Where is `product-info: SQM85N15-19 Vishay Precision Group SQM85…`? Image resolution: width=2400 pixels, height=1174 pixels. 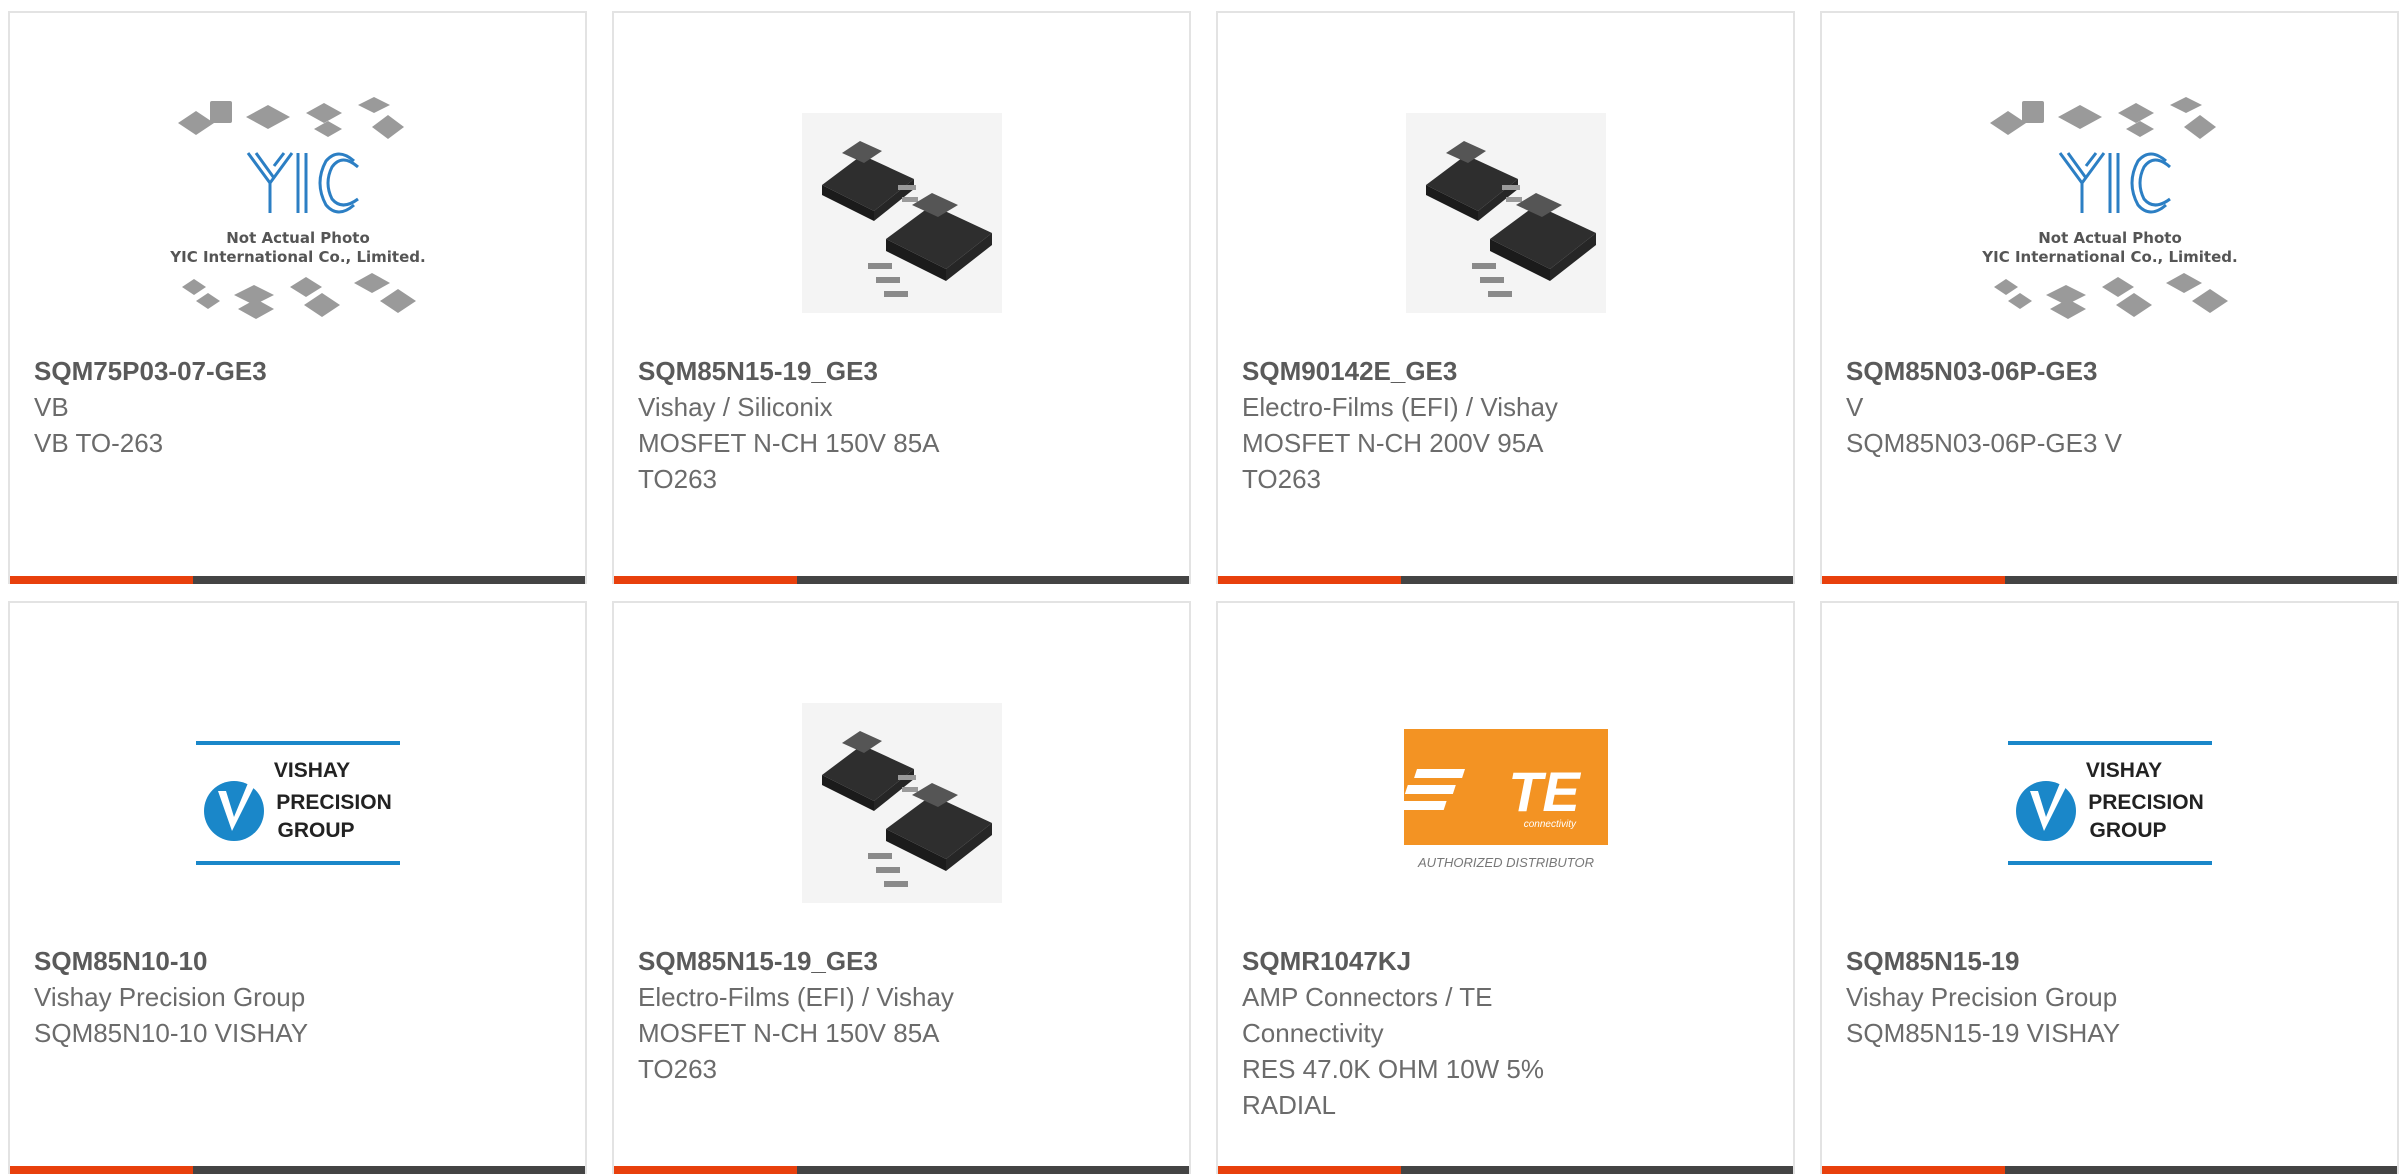 product-info: SQM85N15-19 Vishay Precision Group SQM85… is located at coordinates (2109, 997).